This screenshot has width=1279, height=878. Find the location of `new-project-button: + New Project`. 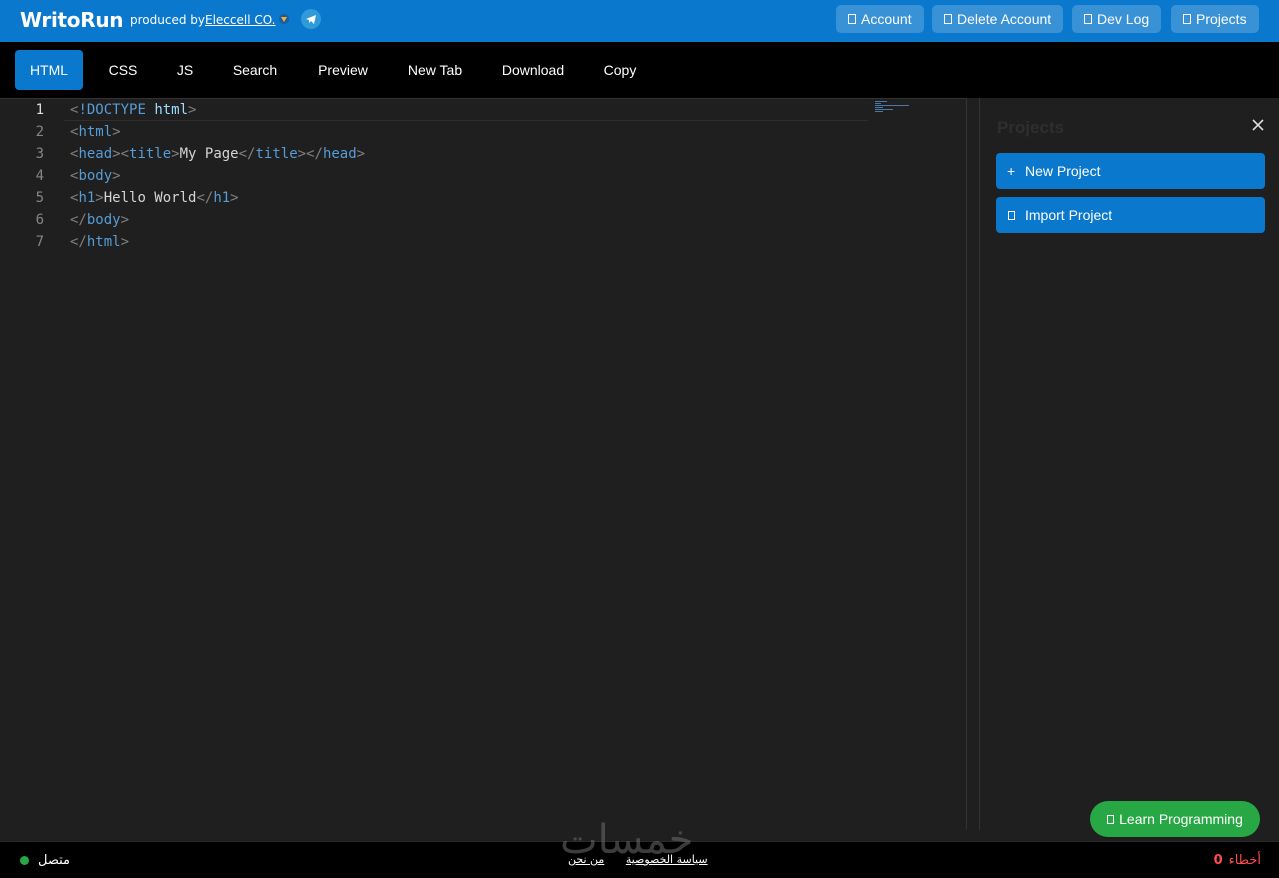

new-project-button: + New Project is located at coordinates (1130, 171).